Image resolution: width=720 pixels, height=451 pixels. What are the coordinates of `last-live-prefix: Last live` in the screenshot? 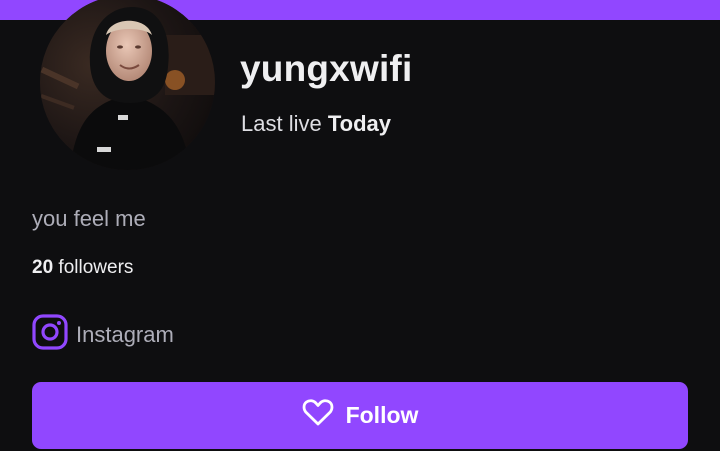 It's located at (281, 123).